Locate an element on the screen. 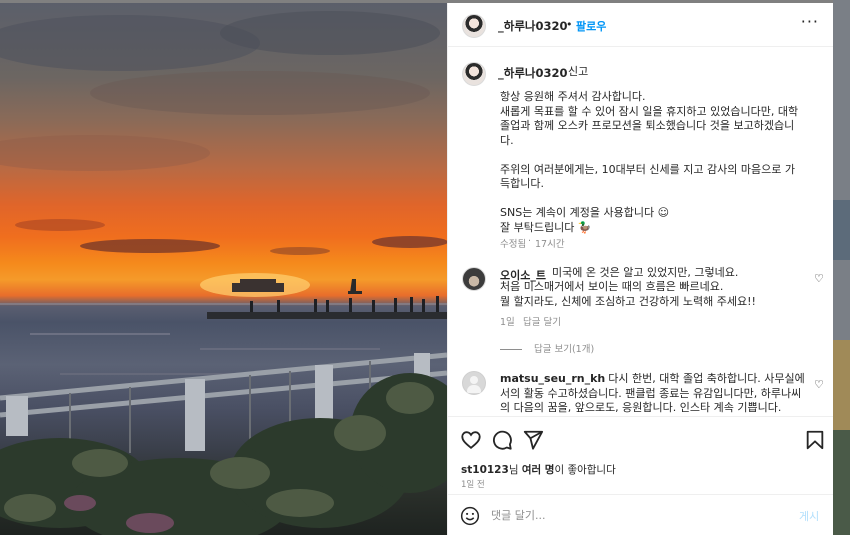 The image size is (850, 535). comment-bar: 게시 is located at coordinates (640, 514).